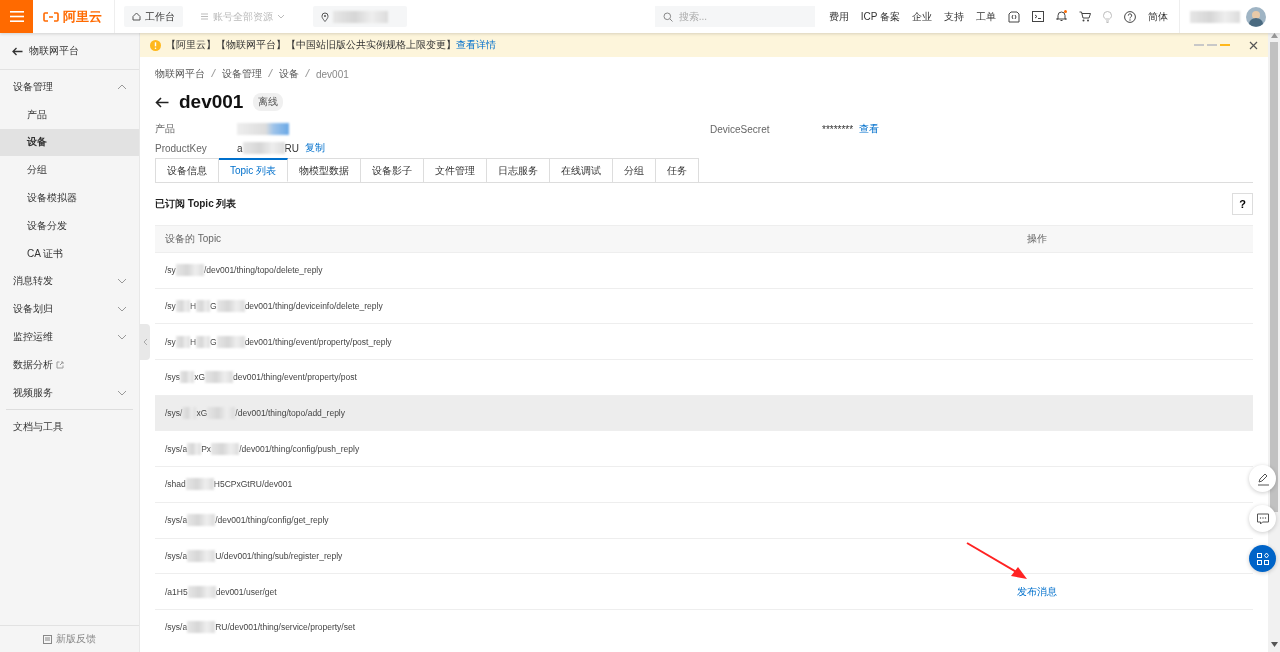 This screenshot has height=652, width=1280. What do you see at coordinates (456, 170) in the screenshot?
I see `tab: 文件管理` at bounding box center [456, 170].